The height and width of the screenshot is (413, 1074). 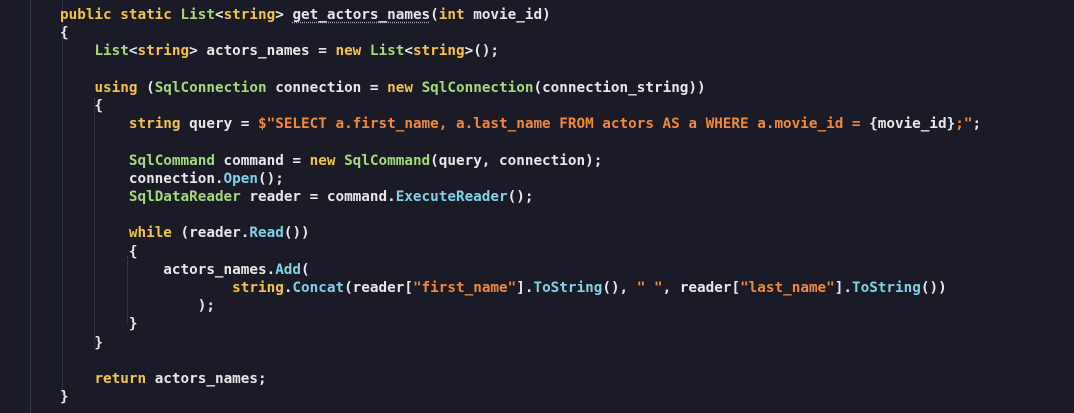 What do you see at coordinates (482, 51) in the screenshot?
I see `code-token: >();` at bounding box center [482, 51].